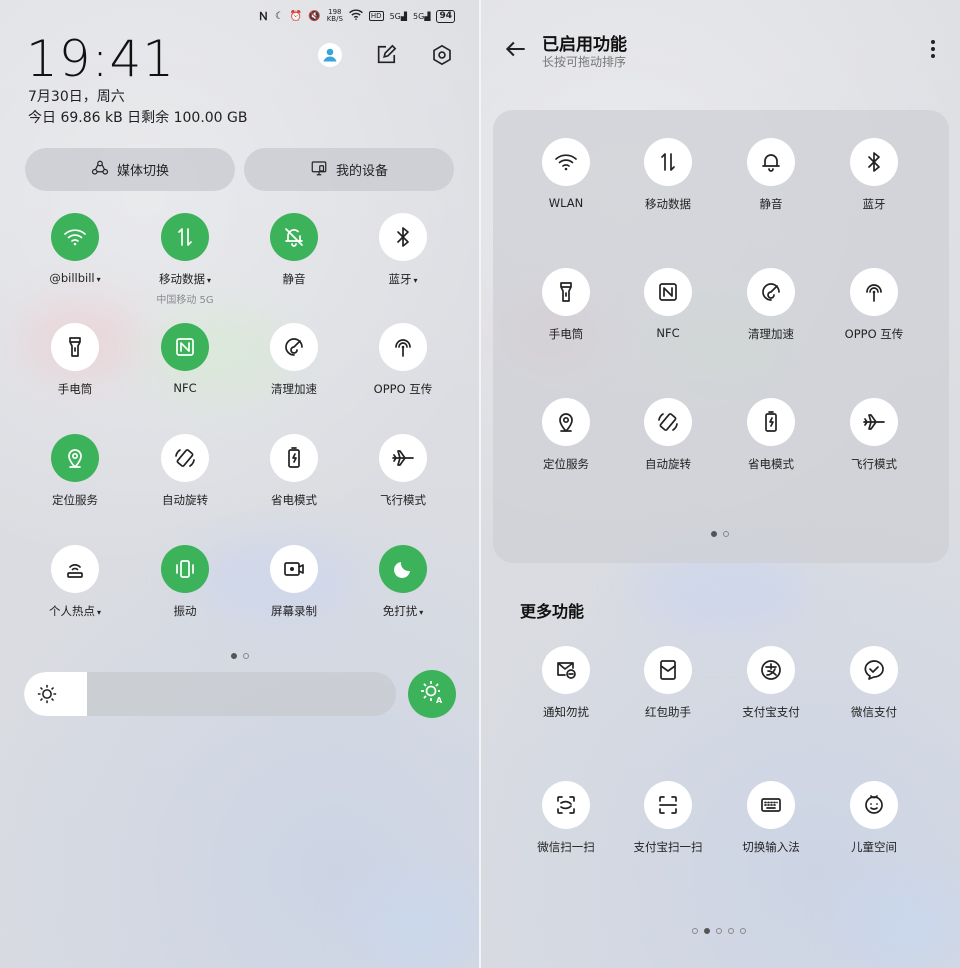 Image resolution: width=960 pixels, height=968 pixels. I want to click on tile-keyboard: 切换输入法, so click(771, 818).